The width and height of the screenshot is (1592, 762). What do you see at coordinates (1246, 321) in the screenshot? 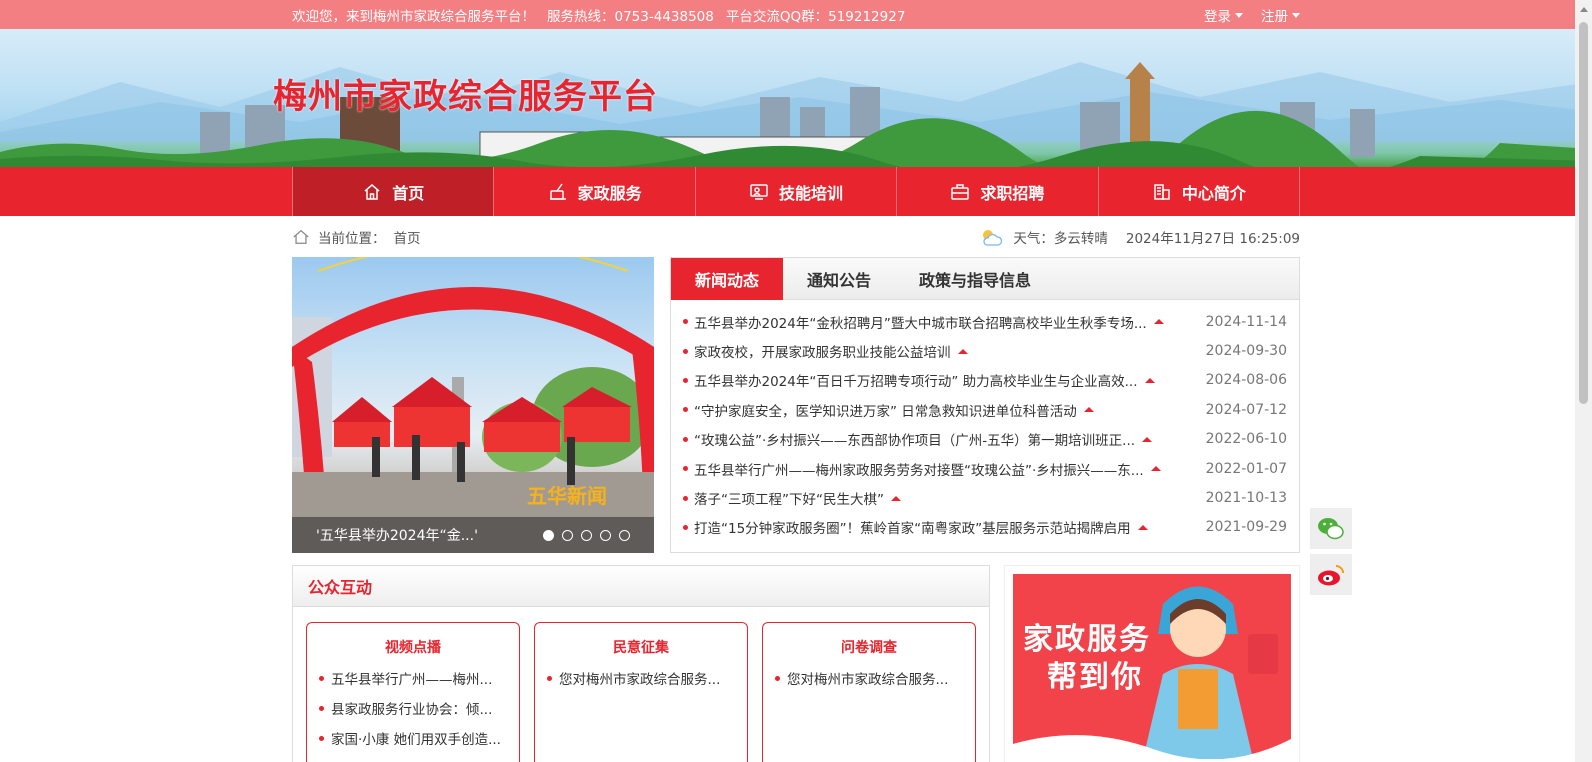
I see `news-date: 2024-11-14` at bounding box center [1246, 321].